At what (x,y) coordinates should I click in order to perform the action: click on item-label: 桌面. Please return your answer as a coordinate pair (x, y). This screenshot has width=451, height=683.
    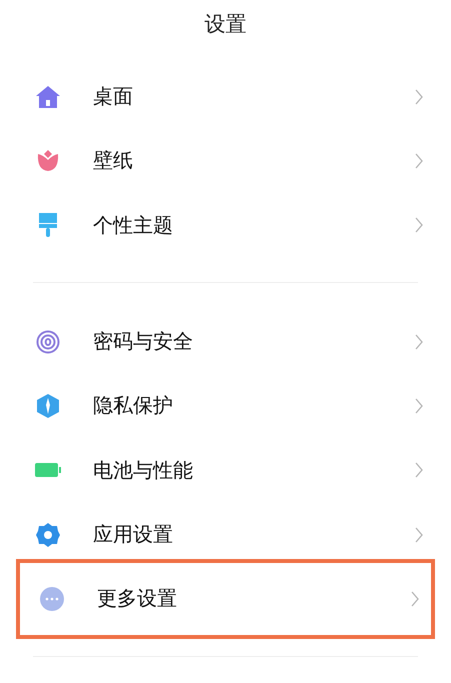
    Looking at the image, I should click on (113, 96).